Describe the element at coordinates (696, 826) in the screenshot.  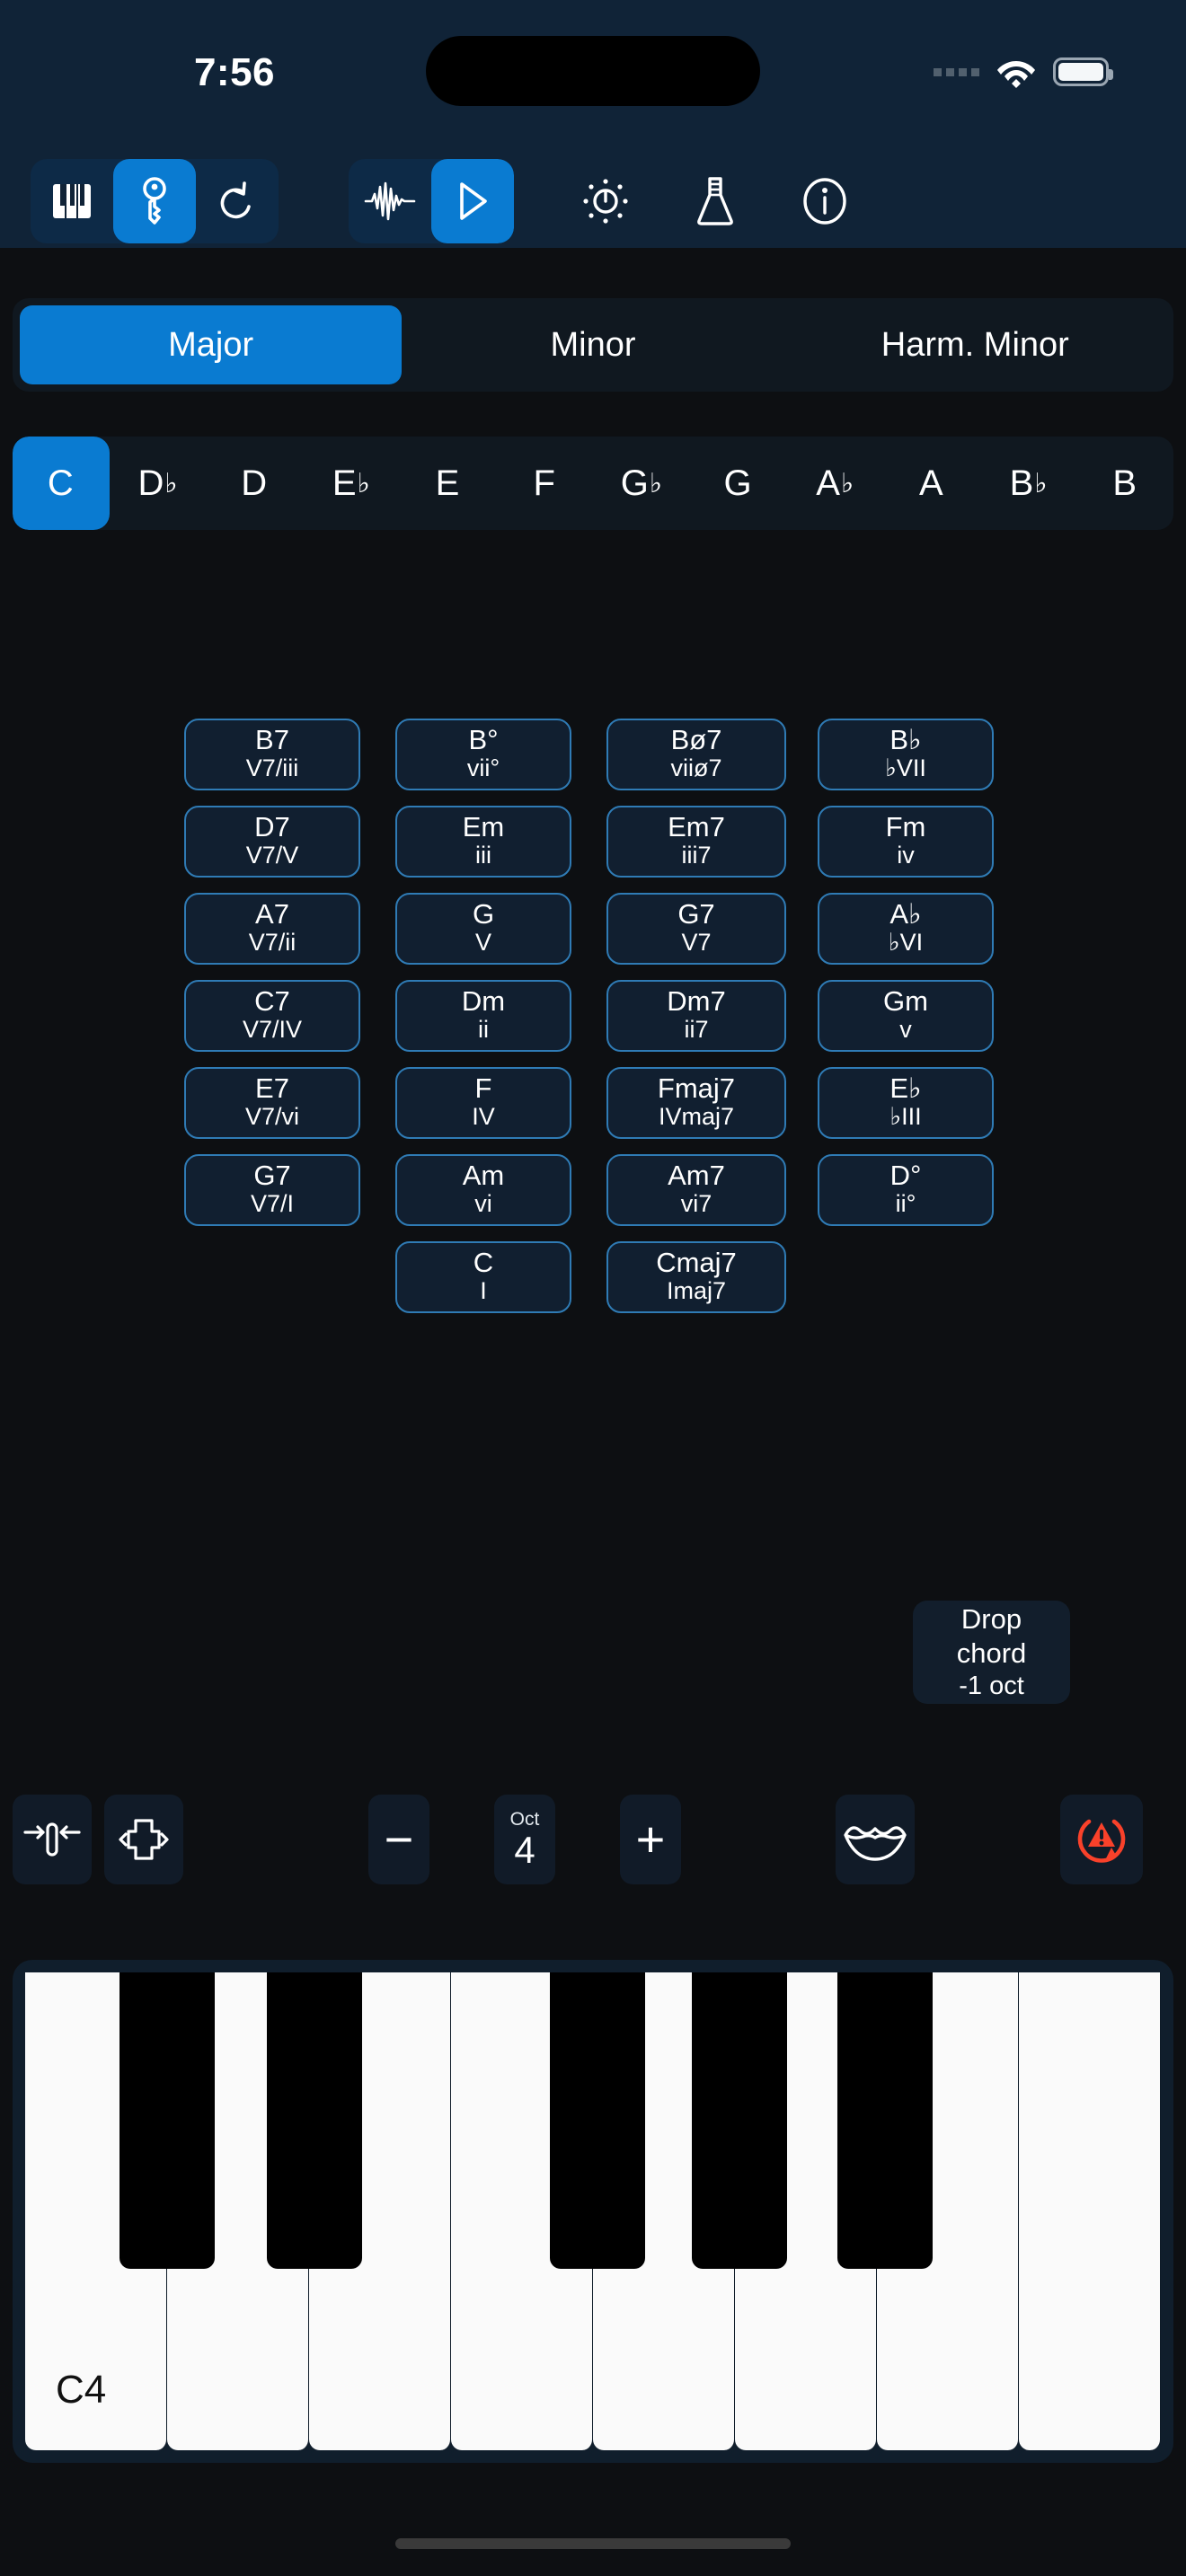
I see `chord-name: Em7` at that location.